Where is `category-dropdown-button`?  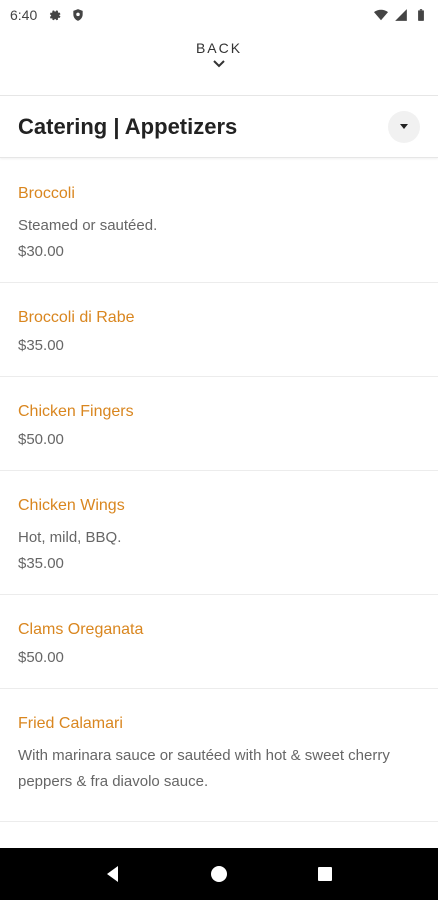
category-dropdown-button is located at coordinates (404, 126).